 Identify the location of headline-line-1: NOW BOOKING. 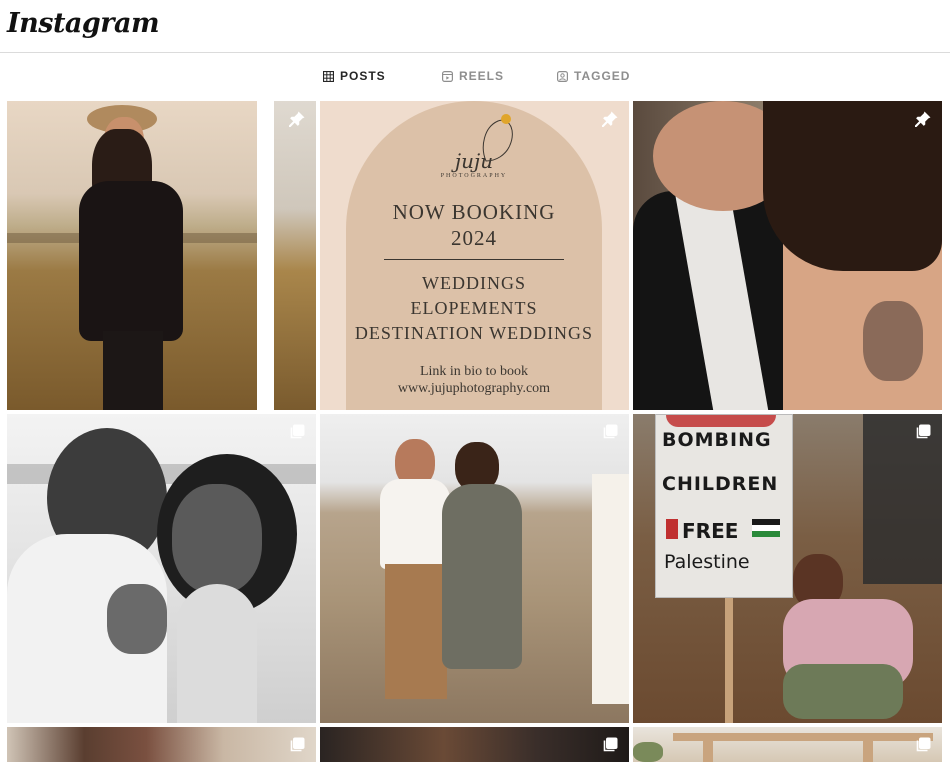
(474, 212).